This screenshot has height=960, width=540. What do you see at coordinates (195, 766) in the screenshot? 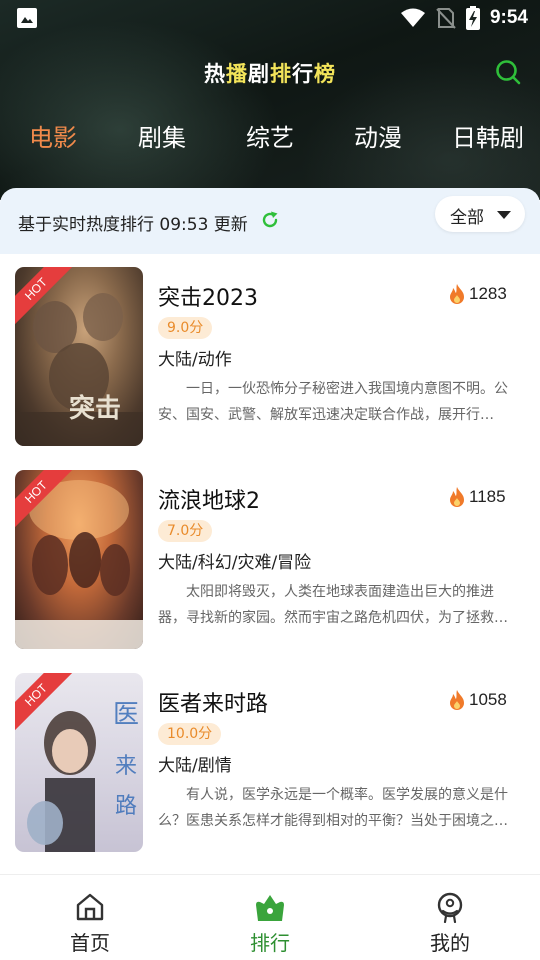
I see `genre-label: 大陆/剧情` at bounding box center [195, 766].